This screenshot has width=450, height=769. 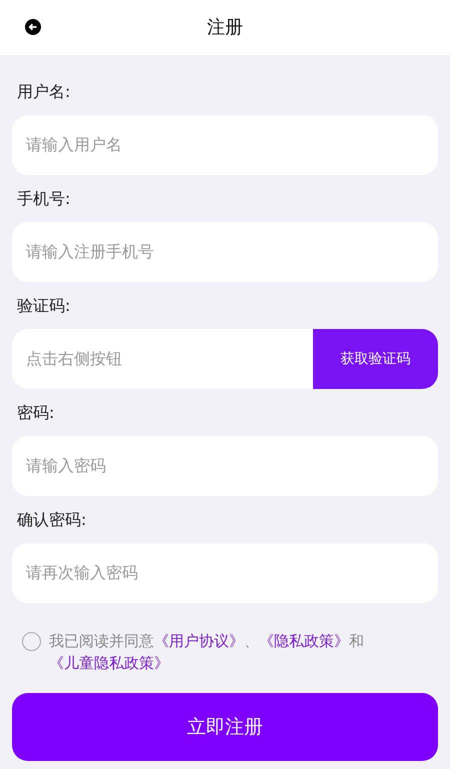 What do you see at coordinates (304, 641) in the screenshot?
I see `agreement-link: 《隐私政策》` at bounding box center [304, 641].